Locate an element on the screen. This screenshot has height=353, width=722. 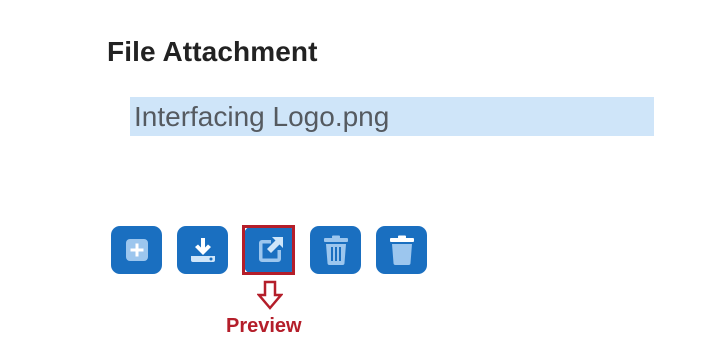
preview-annotation-label: Preview is located at coordinates (264, 326).